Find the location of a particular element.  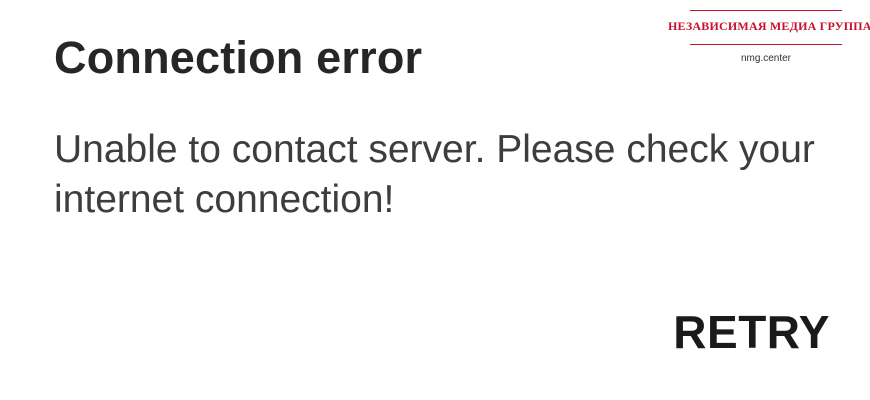

watermark-brand: НЕЗАВИСИМАЯ МЕДИА ГРУППА is located at coordinates (769, 26).